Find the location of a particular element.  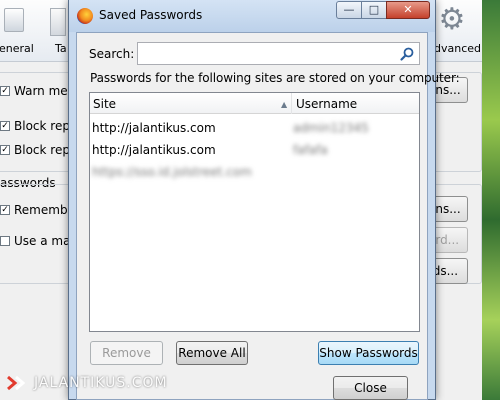

remove-button: Remove is located at coordinates (126, 353).